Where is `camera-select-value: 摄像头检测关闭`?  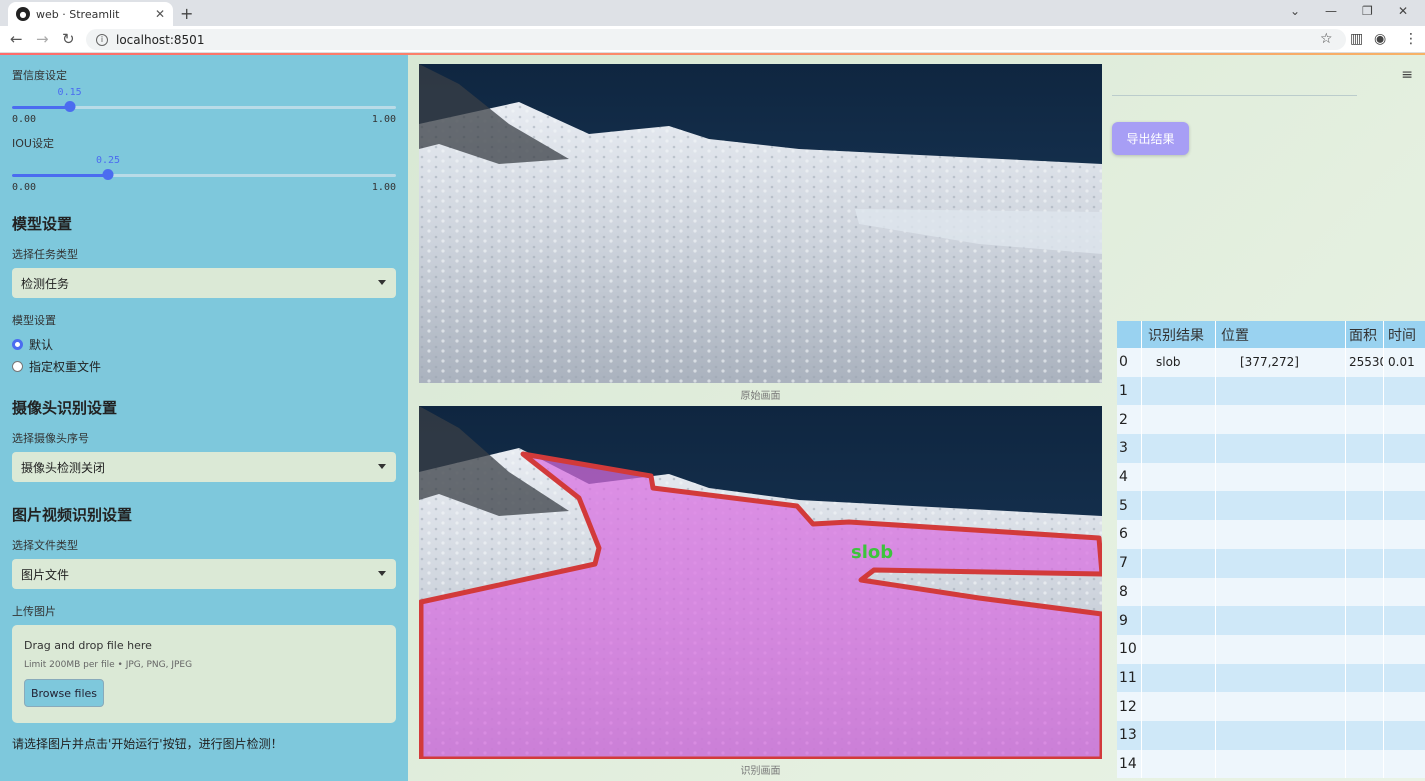 camera-select-value: 摄像头检测关闭 is located at coordinates (63, 467).